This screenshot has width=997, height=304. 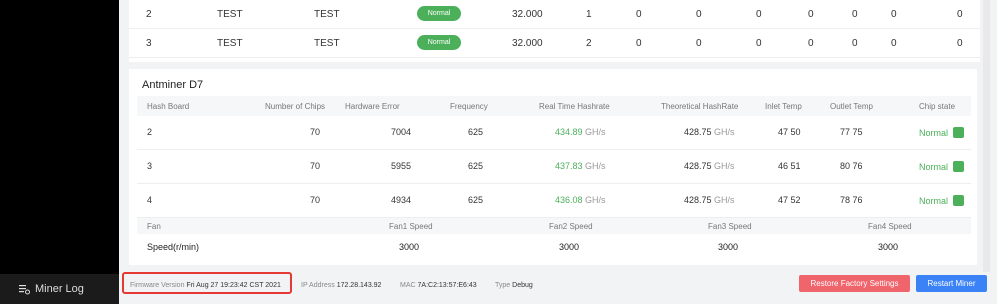 I want to click on restore-factory-settings-button: Restore Factory Settings, so click(x=854, y=283).